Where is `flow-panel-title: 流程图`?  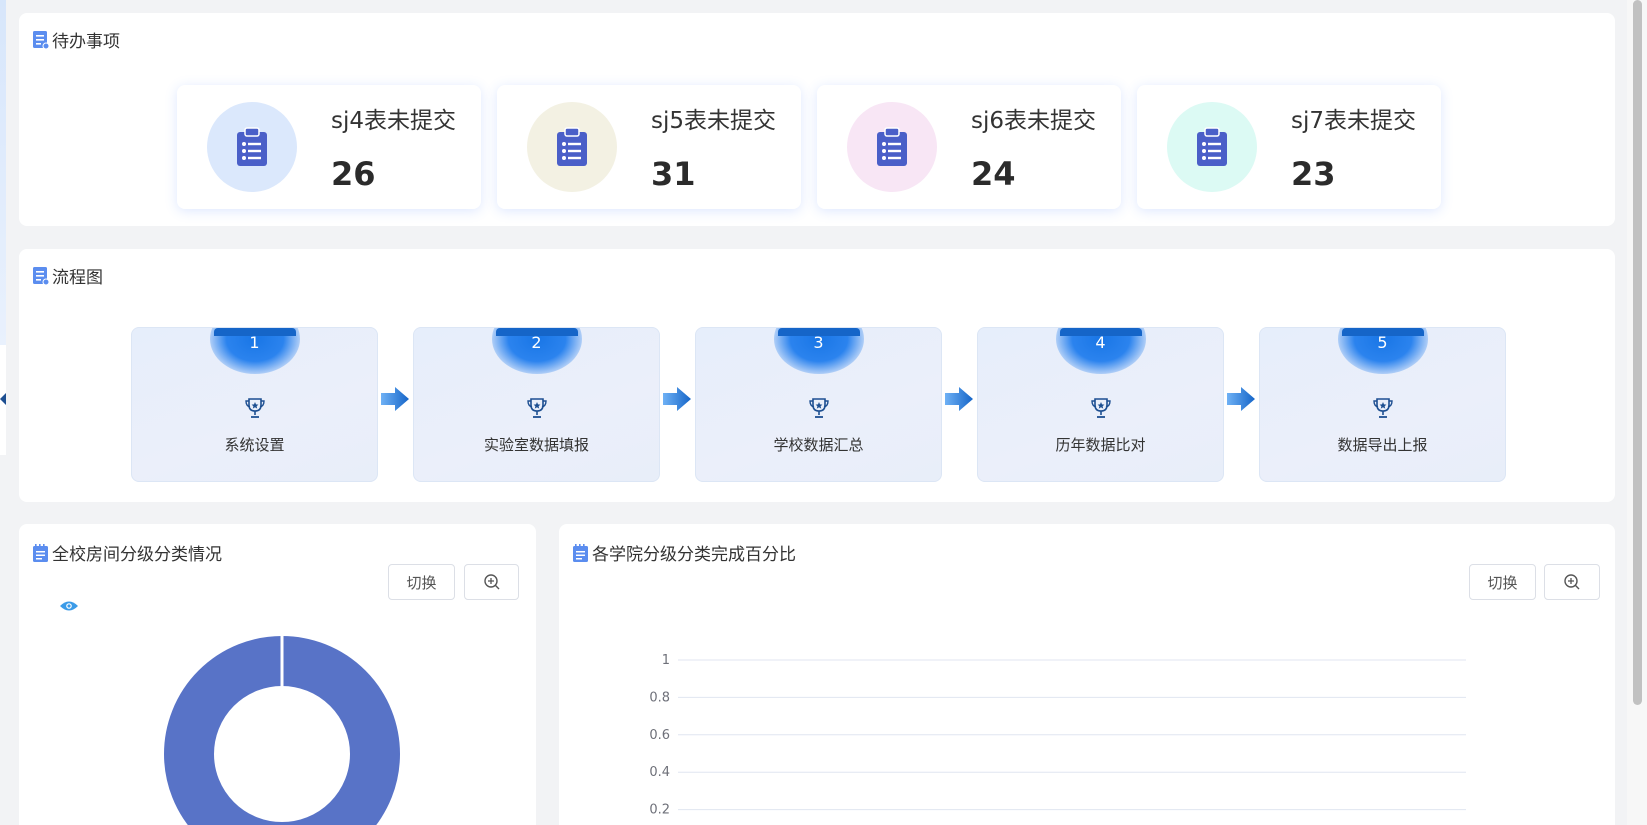
flow-panel-title: 流程图 is located at coordinates (68, 275).